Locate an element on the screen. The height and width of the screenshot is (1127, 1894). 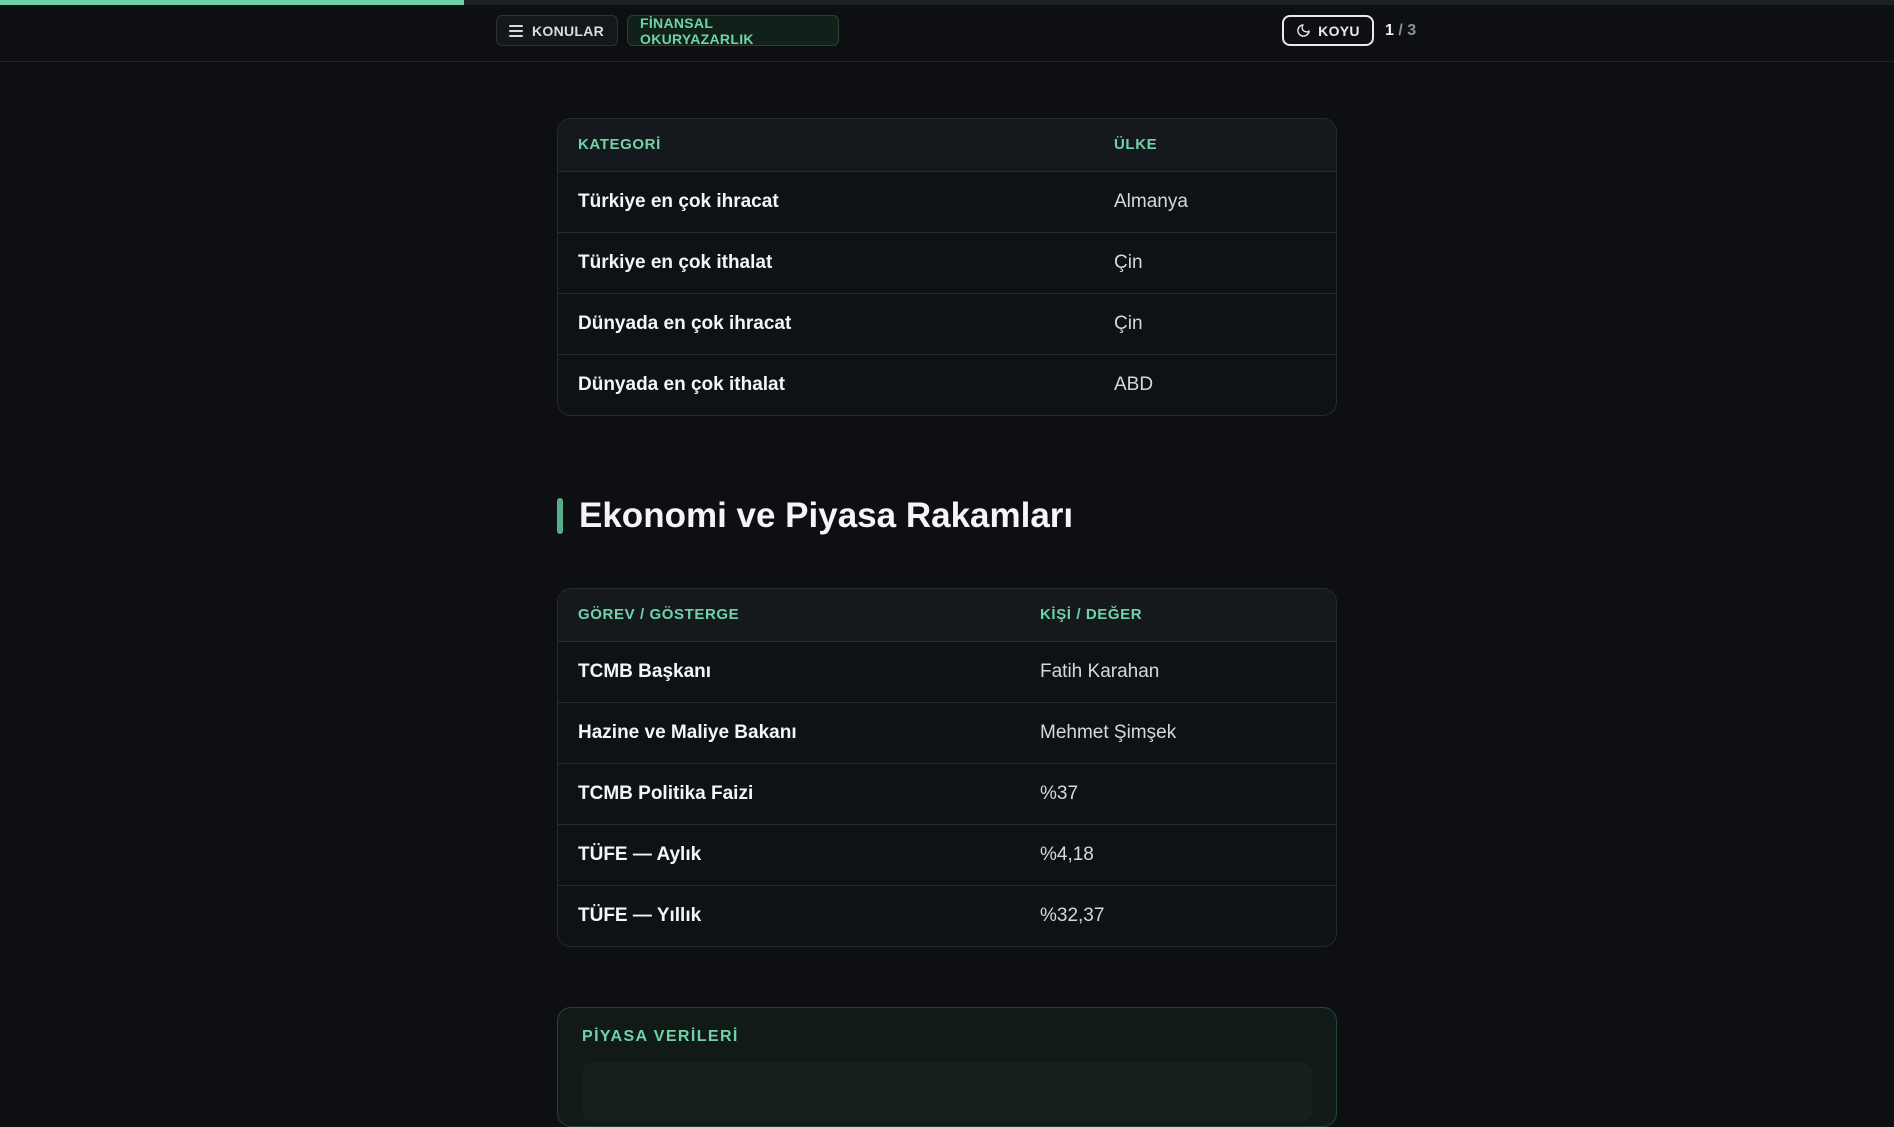
section-heading: Ekonomi ve Piyasa Rakamları is located at coordinates (947, 516).